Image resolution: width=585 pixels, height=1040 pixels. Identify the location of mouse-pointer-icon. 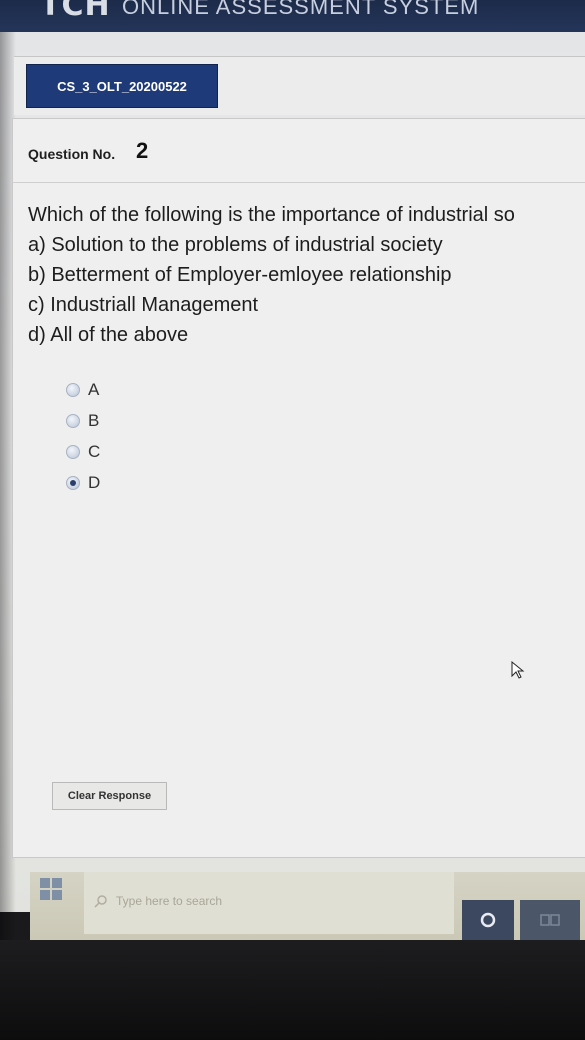
(518, 669).